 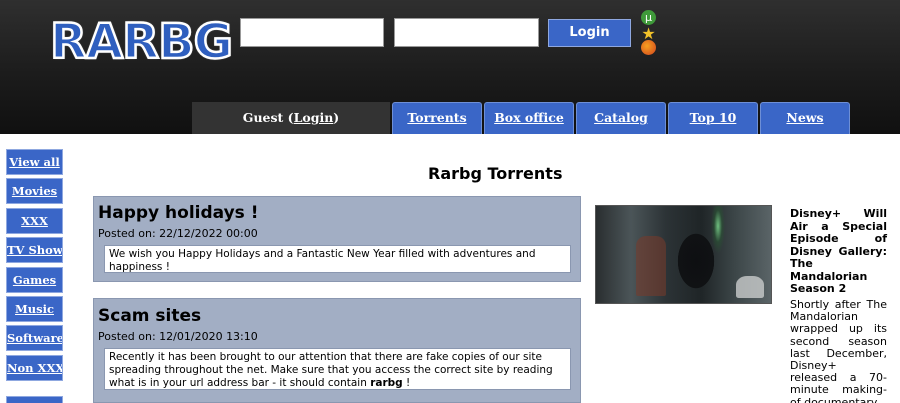 I want to click on tab-torrents: Torrents, so click(x=437, y=118).